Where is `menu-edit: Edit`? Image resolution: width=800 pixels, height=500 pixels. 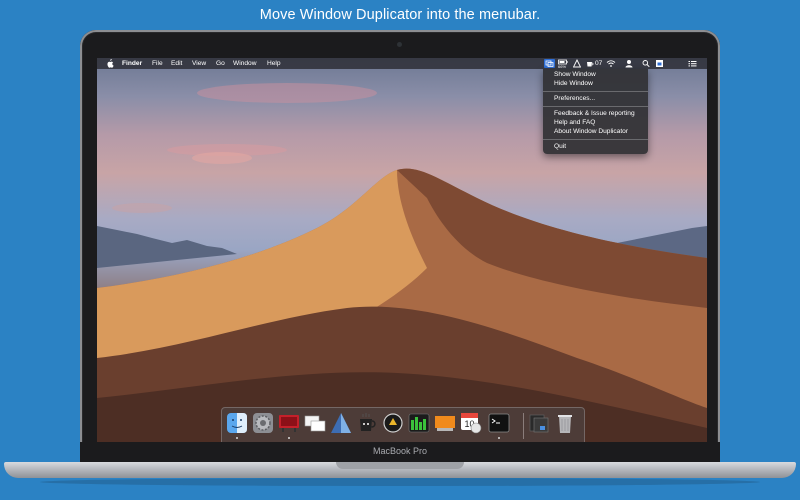 menu-edit: Edit is located at coordinates (176, 63).